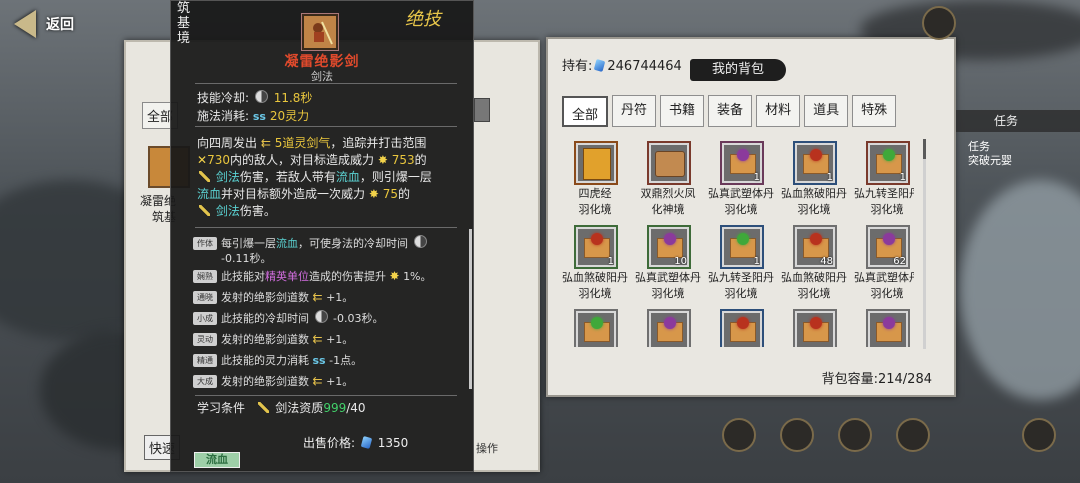  What do you see at coordinates (217, 460) in the screenshot?
I see `bleed-tag-button: 流血` at bounding box center [217, 460].